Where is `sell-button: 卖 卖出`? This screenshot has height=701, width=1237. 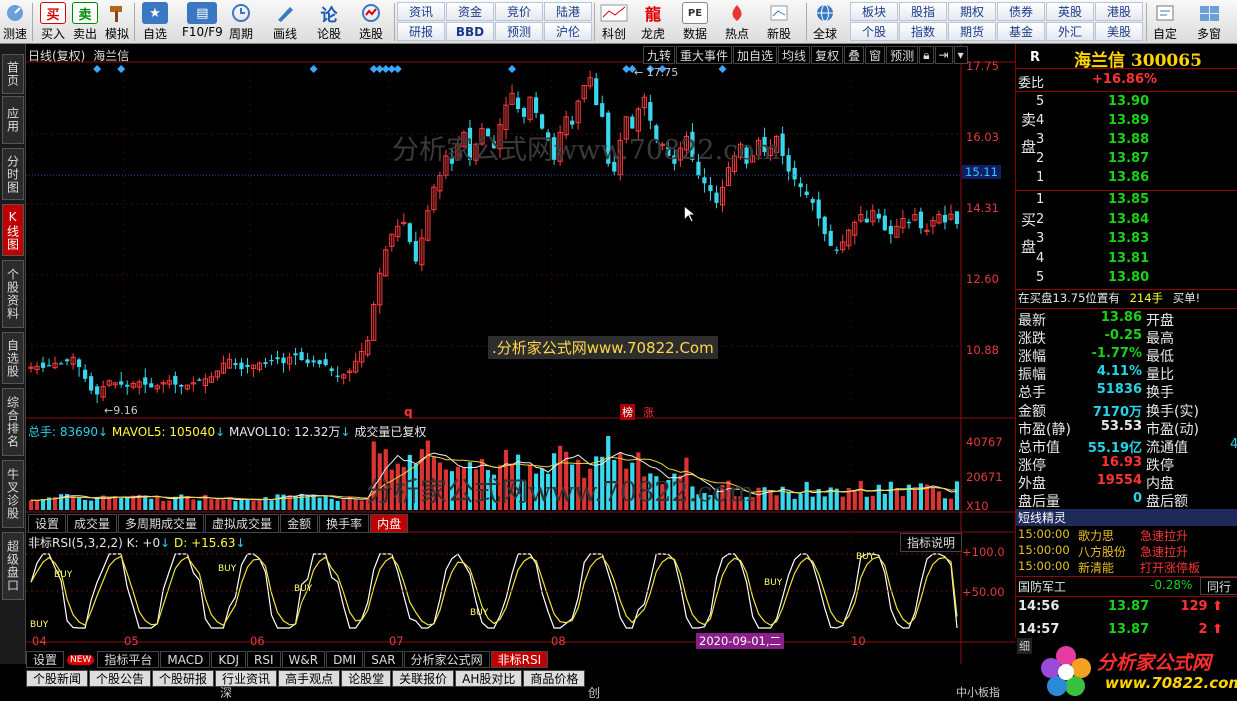
sell-button: 卖 卖出 is located at coordinates (85, 22).